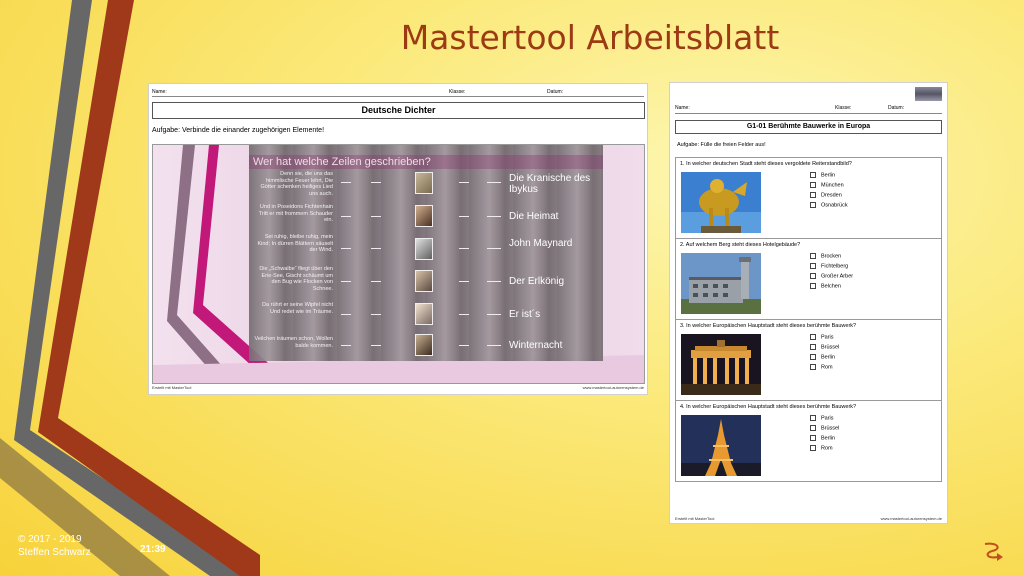 The height and width of the screenshot is (576, 1024). What do you see at coordinates (830, 347) in the screenshot?
I see `option-label: Brüssel` at bounding box center [830, 347].